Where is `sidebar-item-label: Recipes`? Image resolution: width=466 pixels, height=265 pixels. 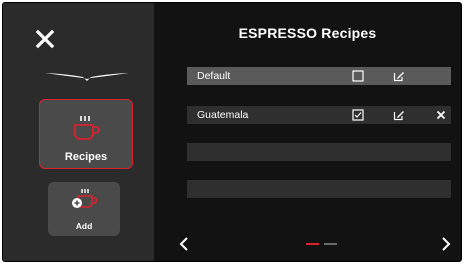
sidebar-item-label: Recipes is located at coordinates (86, 157).